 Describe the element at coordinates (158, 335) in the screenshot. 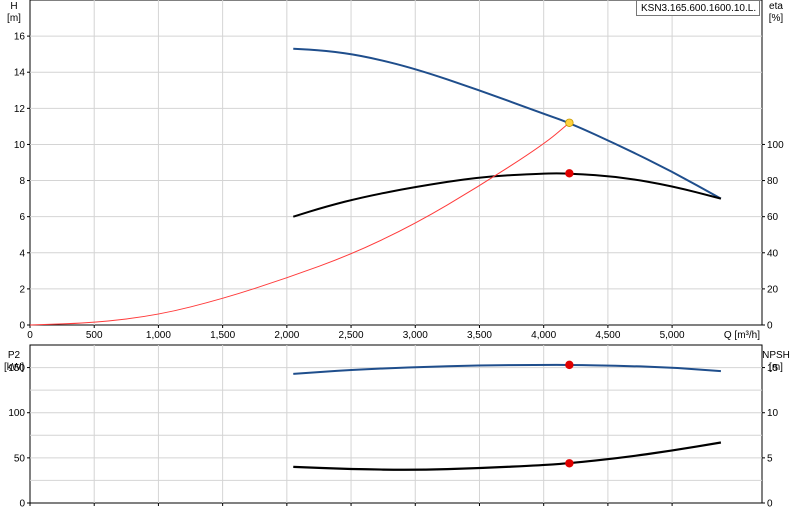

I see `panel1-xtick: 1,000` at that location.